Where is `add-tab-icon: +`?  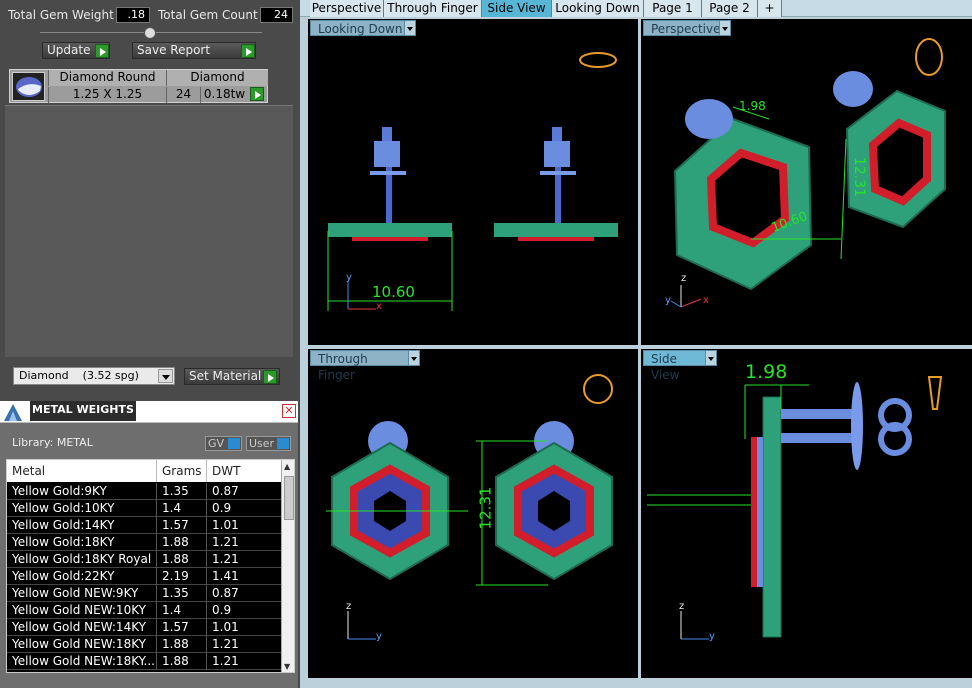 add-tab-icon: + is located at coordinates (770, 8).